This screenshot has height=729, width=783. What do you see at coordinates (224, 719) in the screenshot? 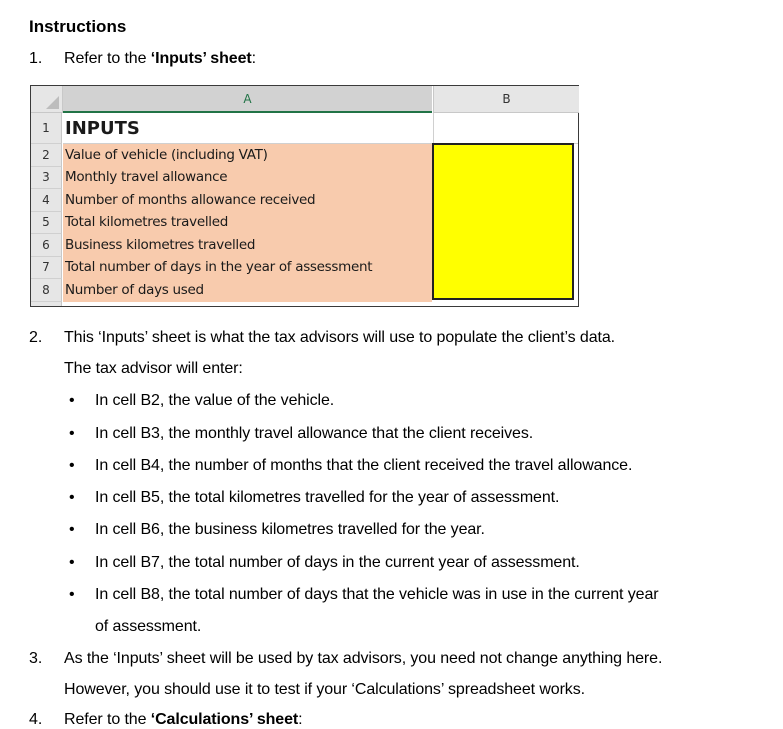
I see `calculations-sheet-reference: ‘Calculations’ sheet` at bounding box center [224, 719].